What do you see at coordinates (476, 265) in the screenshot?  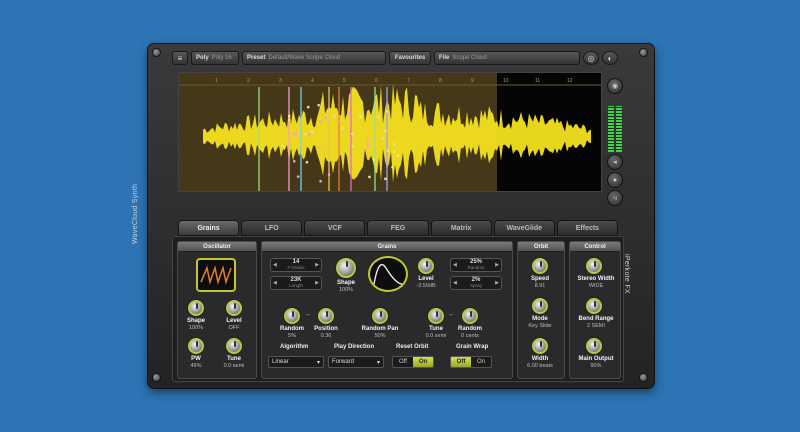 I see `grain-random-spinner: ◀ 25% Random ▶` at bounding box center [476, 265].